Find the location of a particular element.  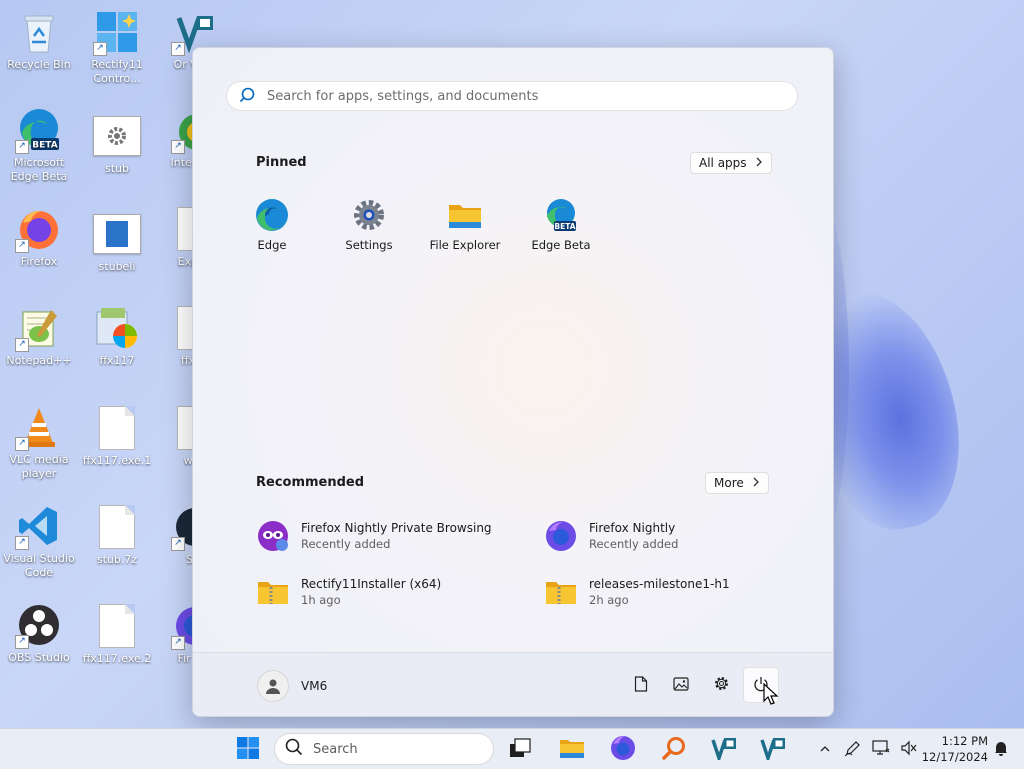

taskbar: Search 1:12 PM 12/17/2024 is located at coordinates (512, 748).